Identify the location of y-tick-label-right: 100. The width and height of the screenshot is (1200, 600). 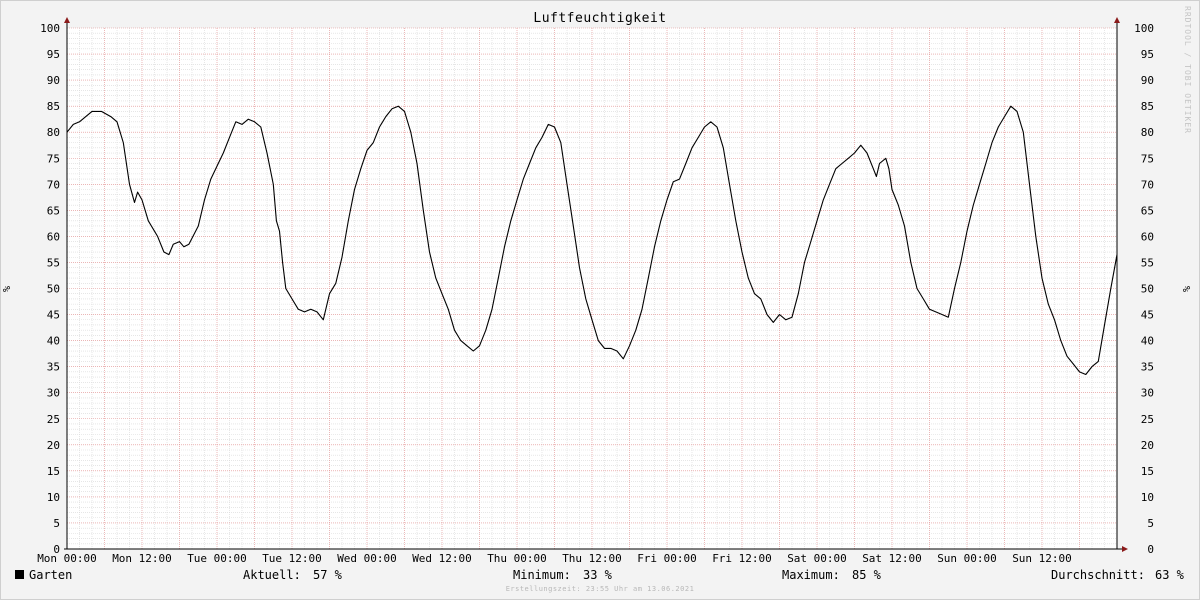
(1144, 28).